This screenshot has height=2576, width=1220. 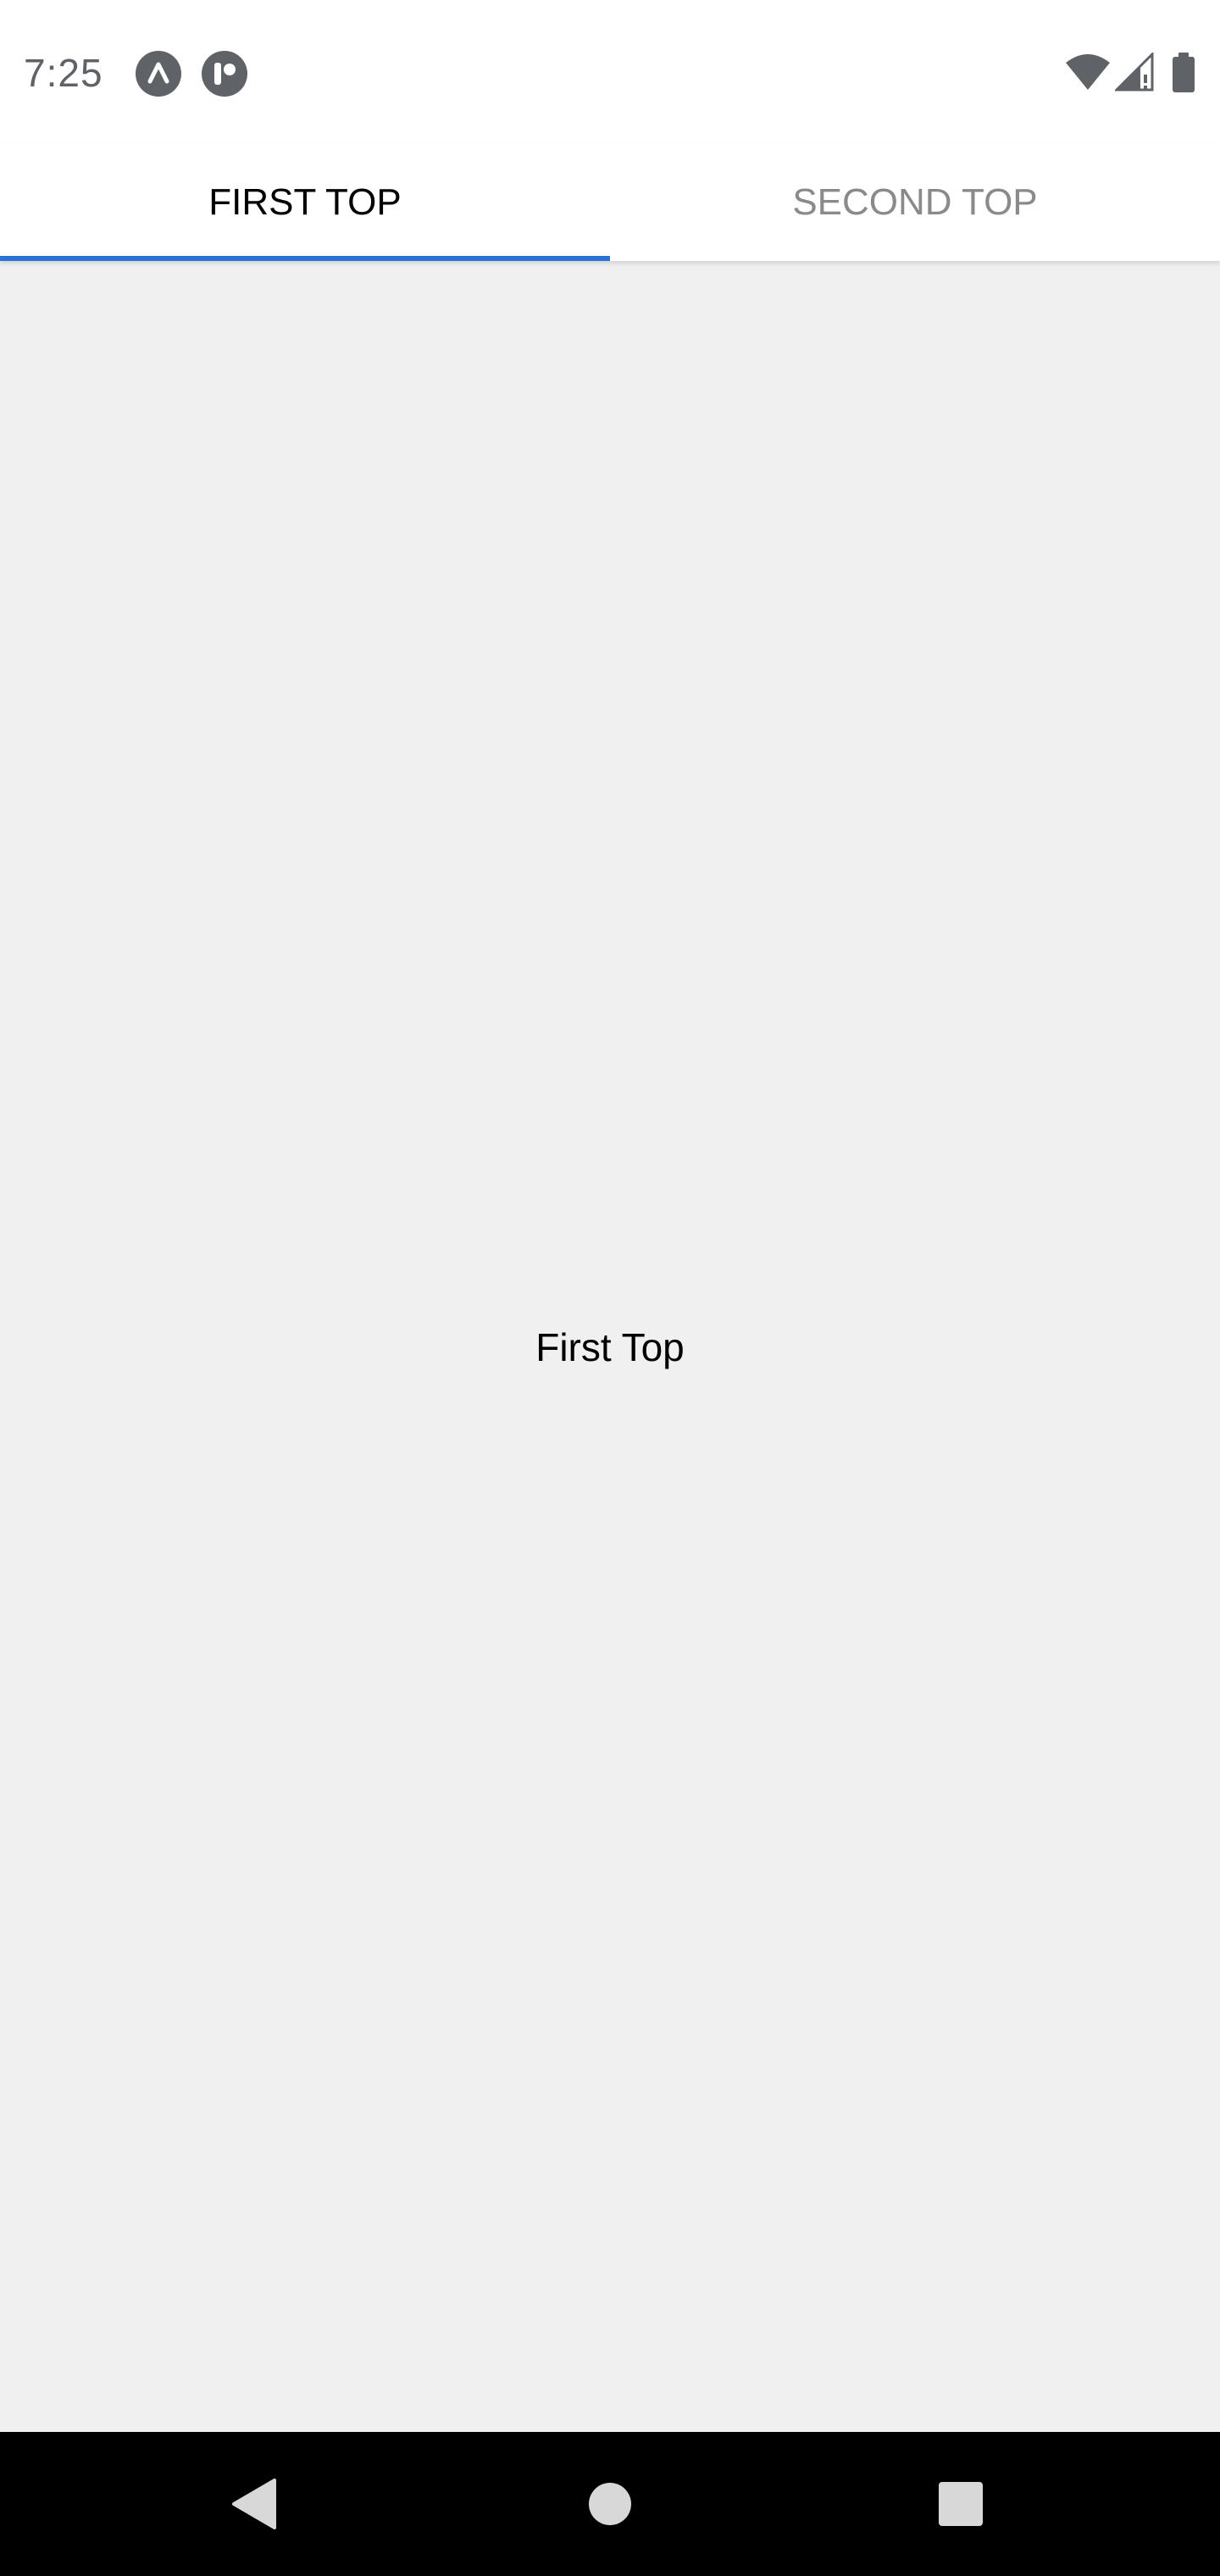 I want to click on recents-icon, so click(x=961, y=2504).